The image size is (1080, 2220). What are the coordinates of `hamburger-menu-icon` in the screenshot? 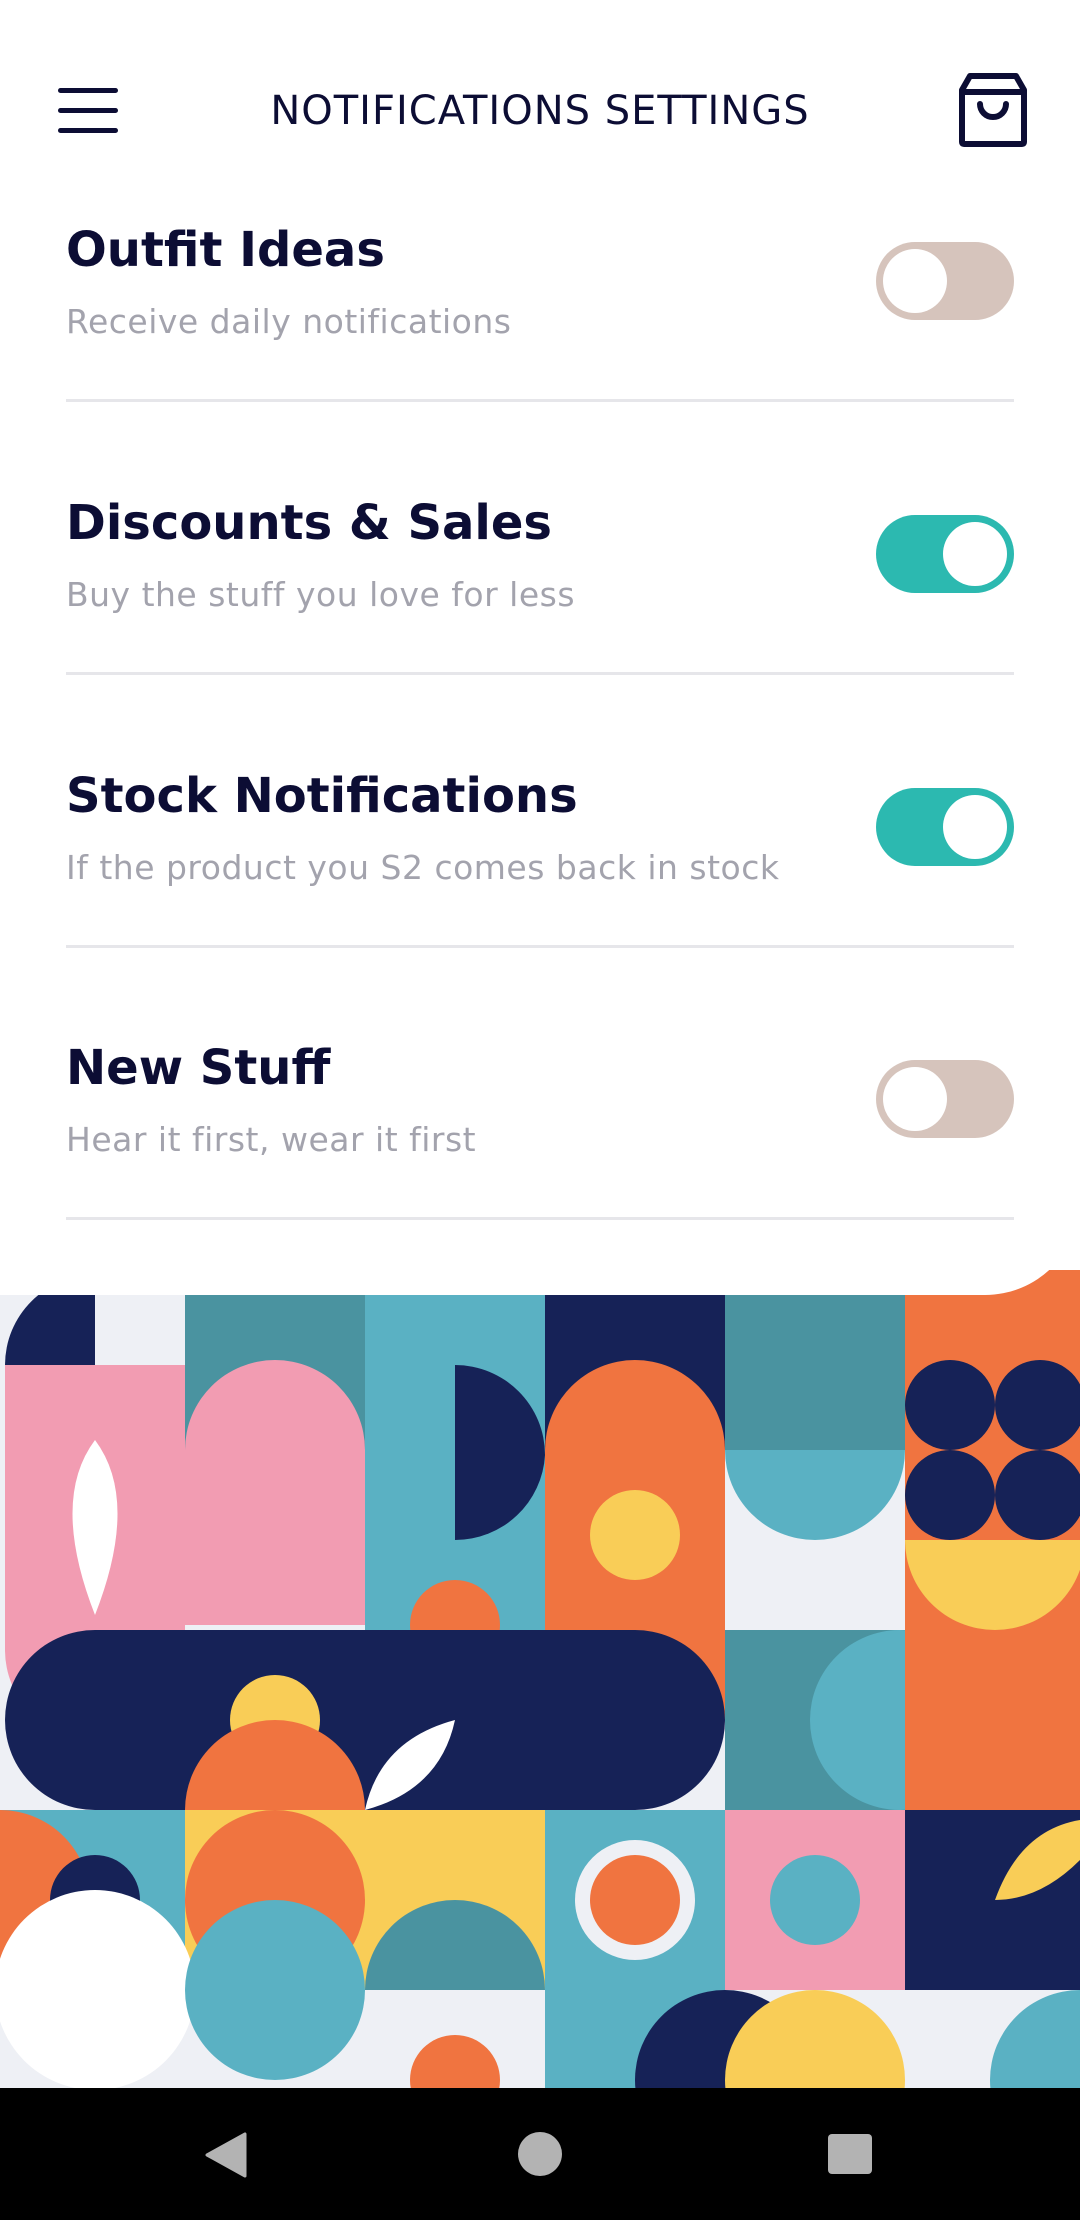 It's located at (88, 111).